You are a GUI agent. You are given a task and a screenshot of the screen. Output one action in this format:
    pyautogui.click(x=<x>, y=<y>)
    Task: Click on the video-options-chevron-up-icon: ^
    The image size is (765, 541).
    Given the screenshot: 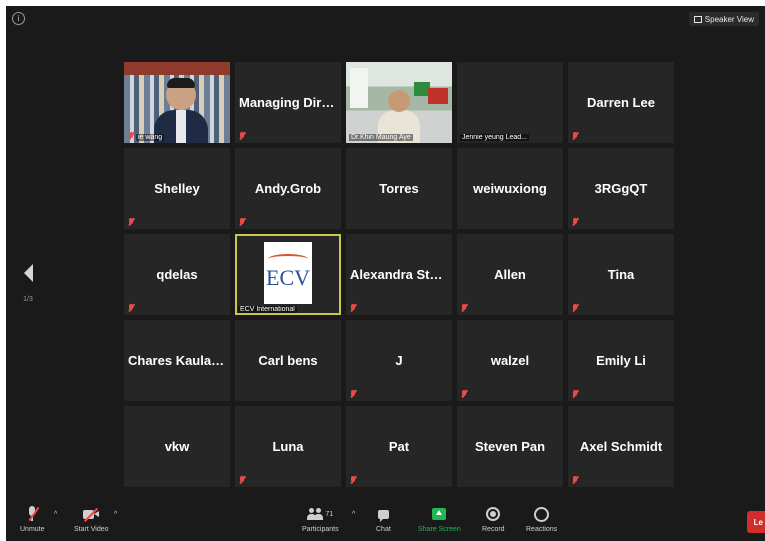 What is the action you would take?
    pyautogui.click(x=115, y=514)
    